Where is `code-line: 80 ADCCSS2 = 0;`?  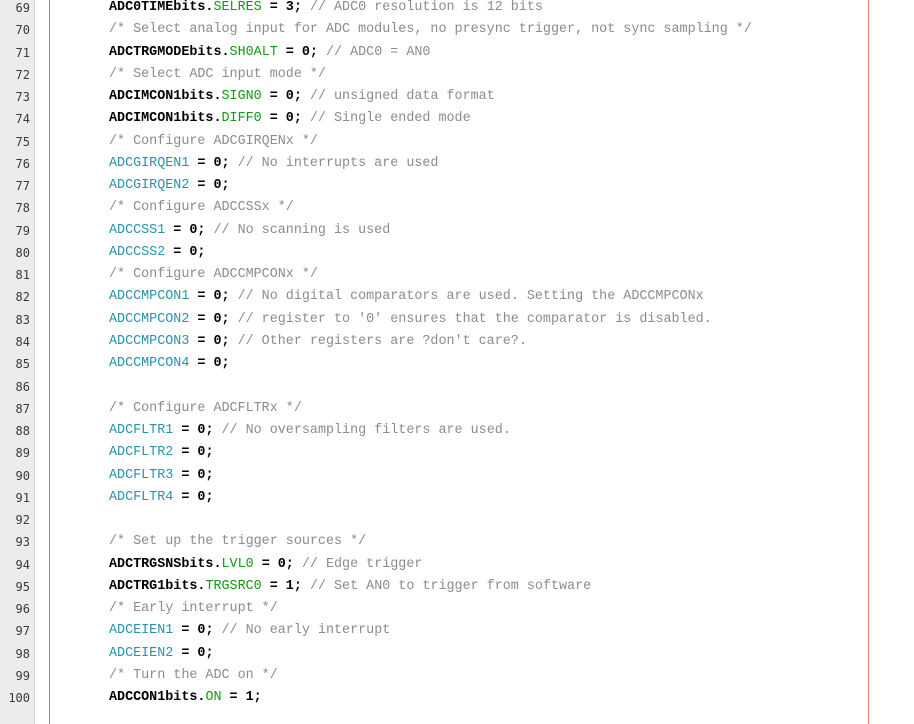 code-line: 80 ADCCSS2 = 0; is located at coordinates (457, 253).